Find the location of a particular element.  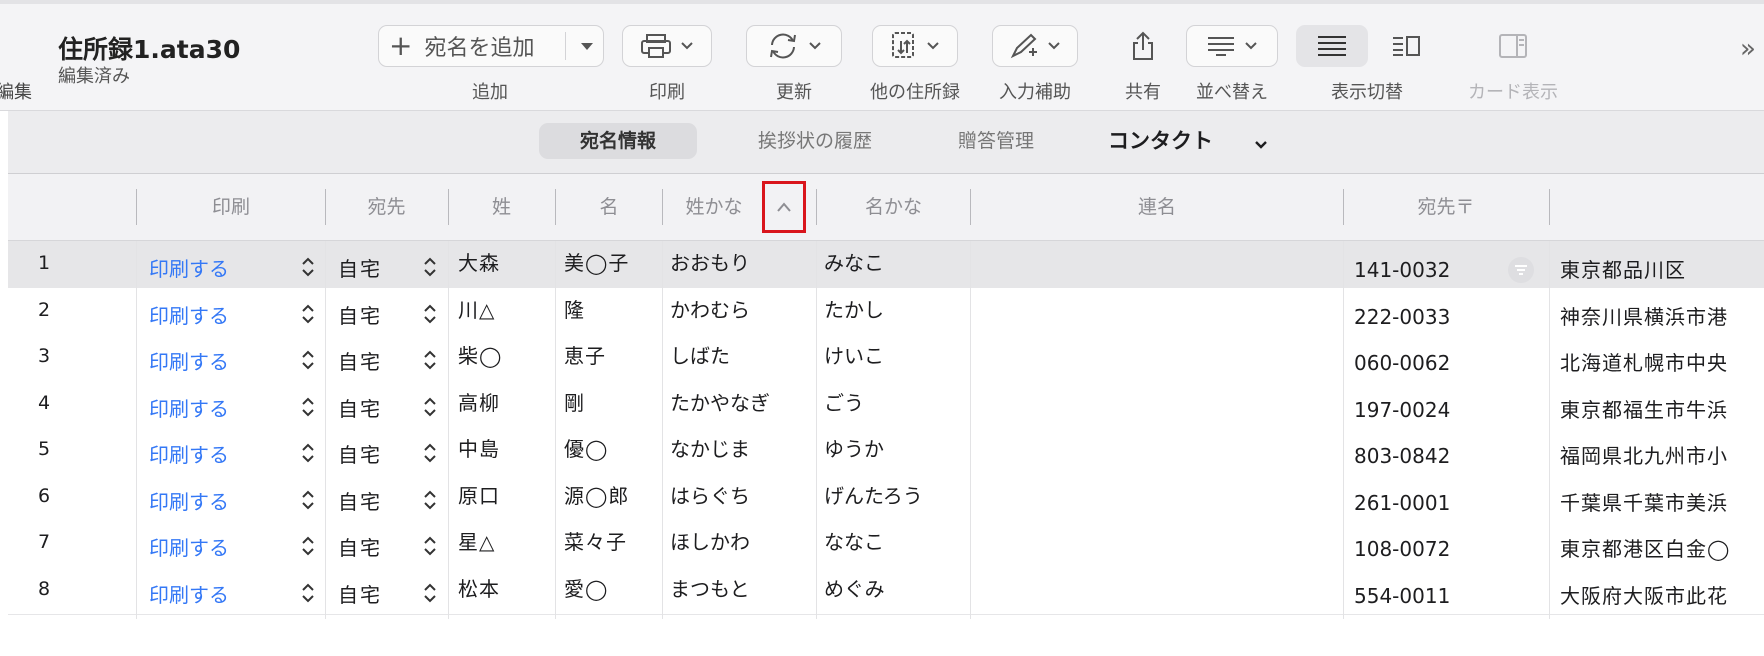

last-name-kana-cell: なかじま is located at coordinates (745, 453).